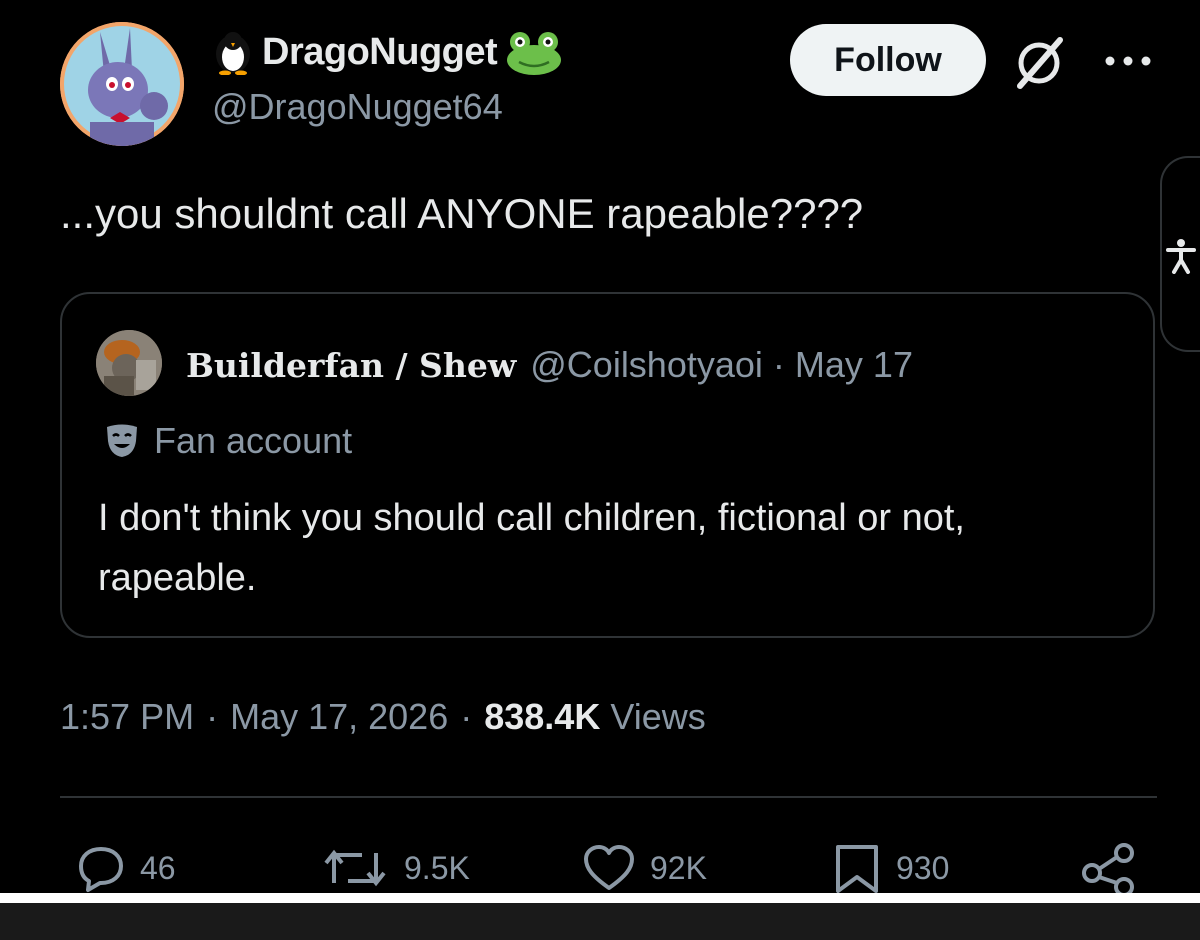  What do you see at coordinates (357, 107) in the screenshot?
I see `author-handle: @DragoNugget64` at bounding box center [357, 107].